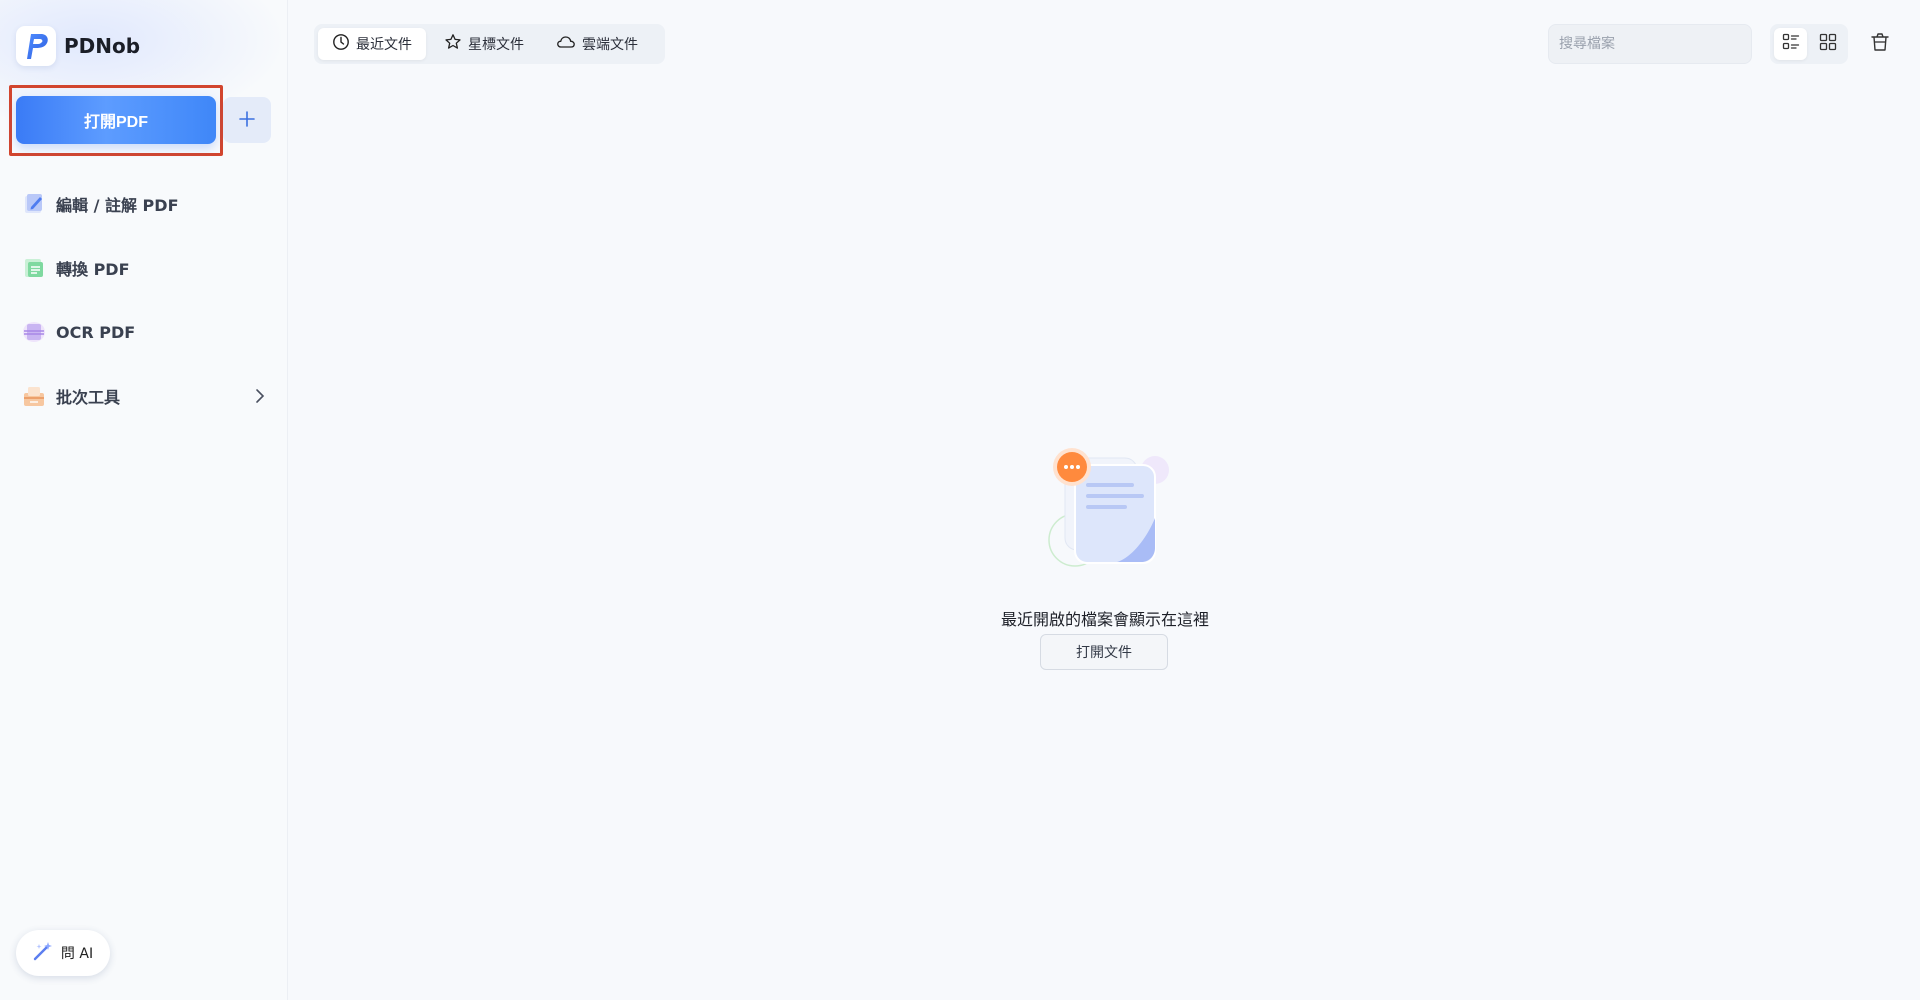  I want to click on trash-icon, so click(1880, 44).